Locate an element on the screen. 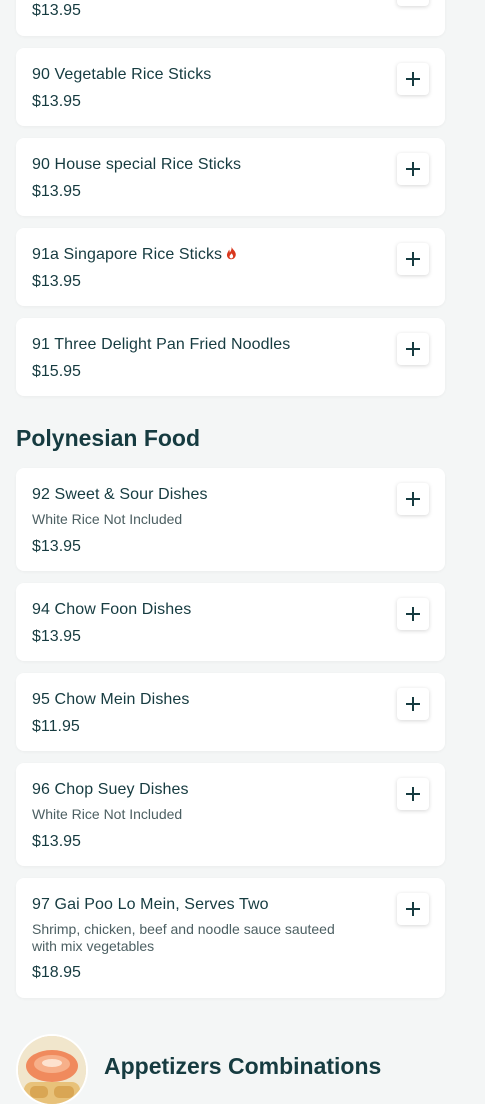 This screenshot has width=485, height=1104. item-name: 94 Chow Foon Dishes is located at coordinates (112, 609).